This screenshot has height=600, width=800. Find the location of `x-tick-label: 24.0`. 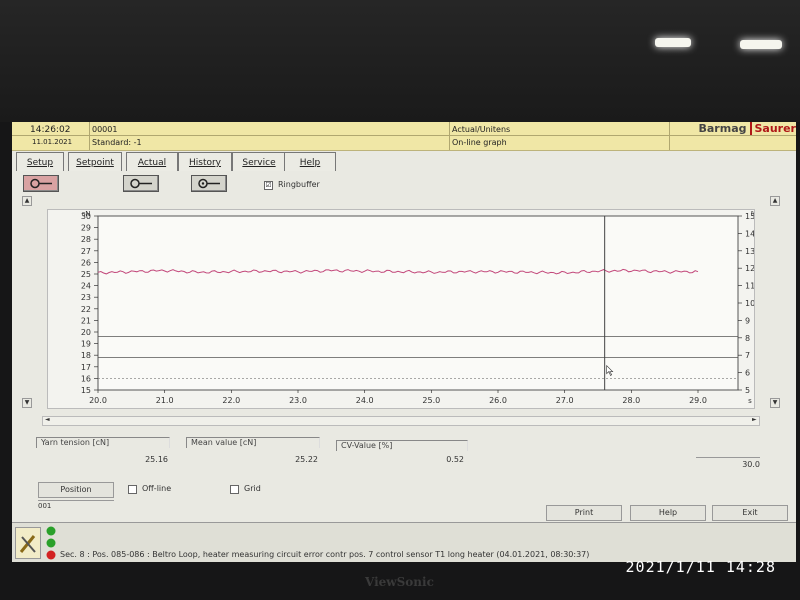

x-tick-label: 24.0 is located at coordinates (365, 400).